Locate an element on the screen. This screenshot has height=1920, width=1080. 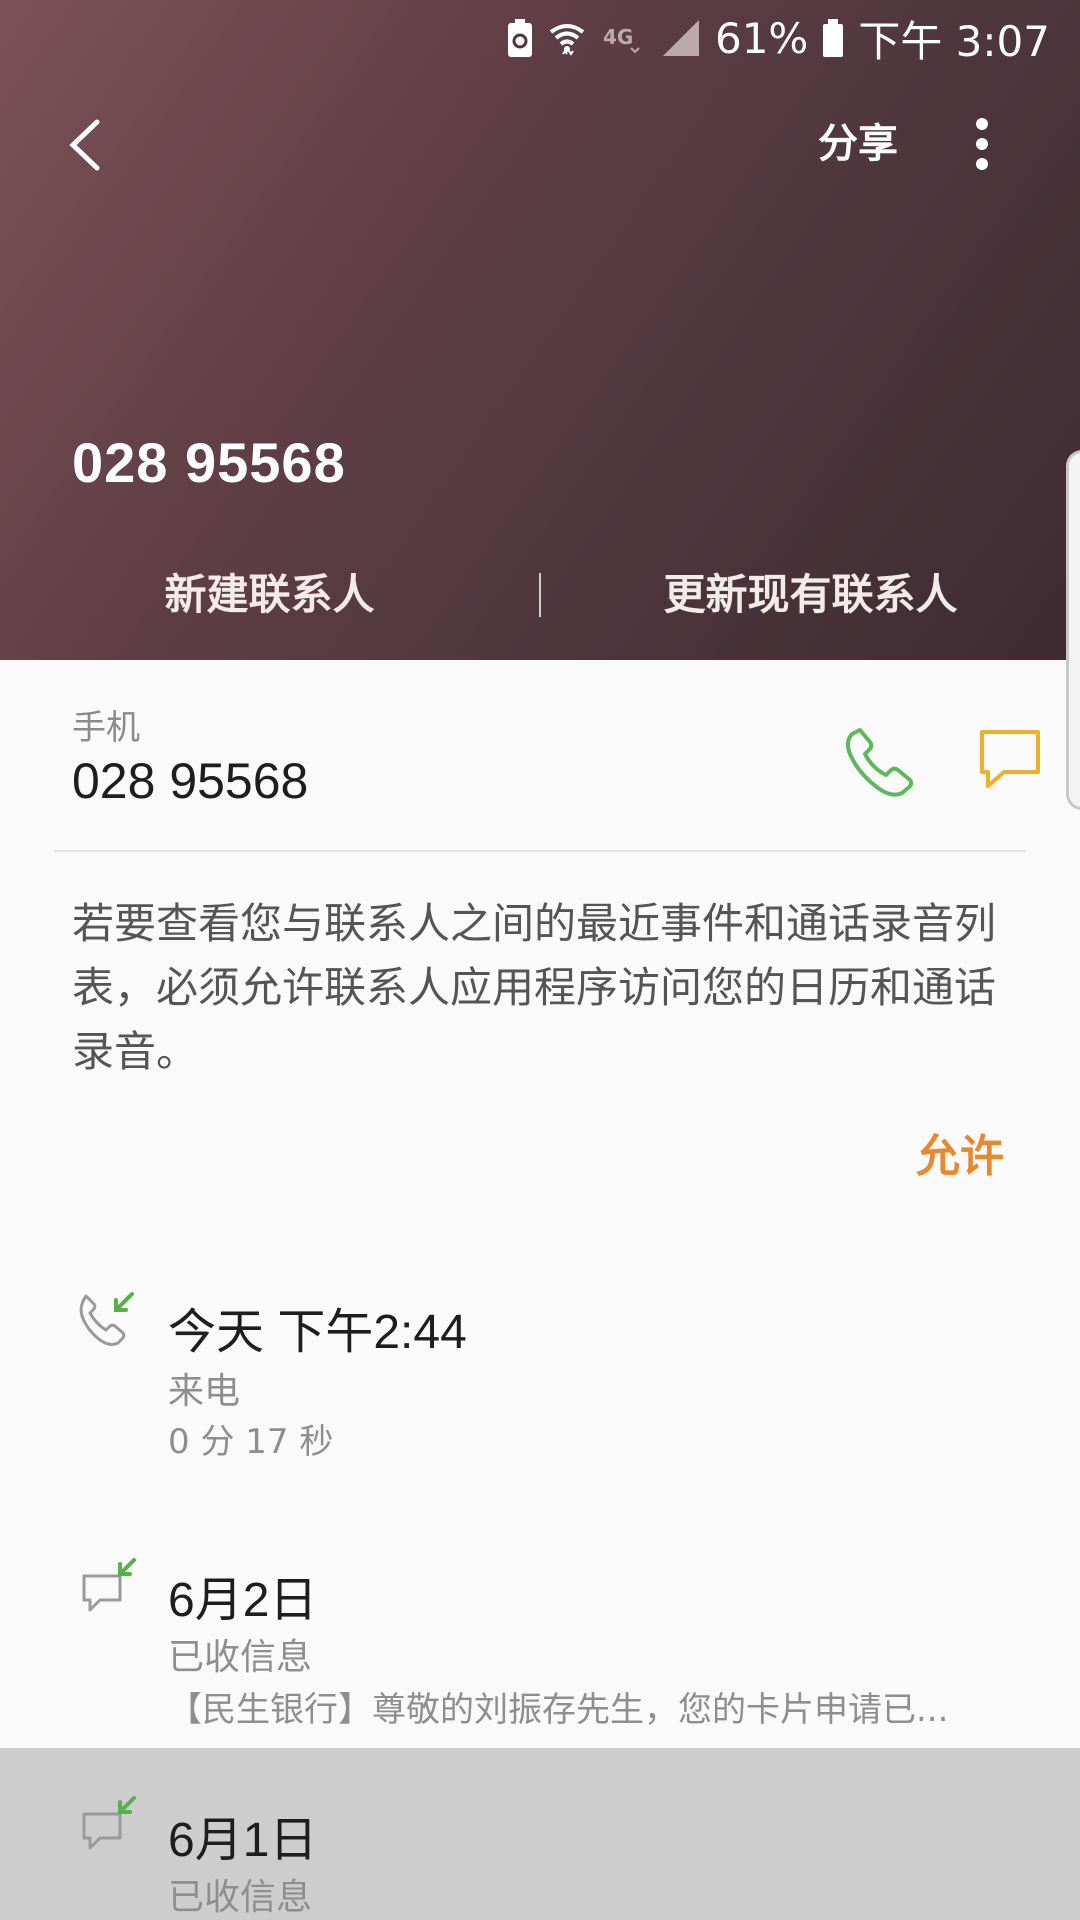
message-button is located at coordinates (1010, 760).